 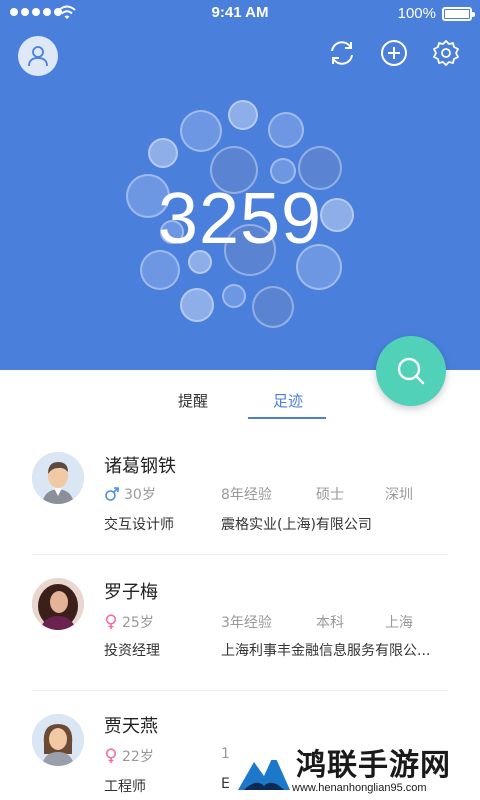 What do you see at coordinates (274, 494) in the screenshot?
I see `person-meta: 30岁 8年经验 硕士 深圳` at bounding box center [274, 494].